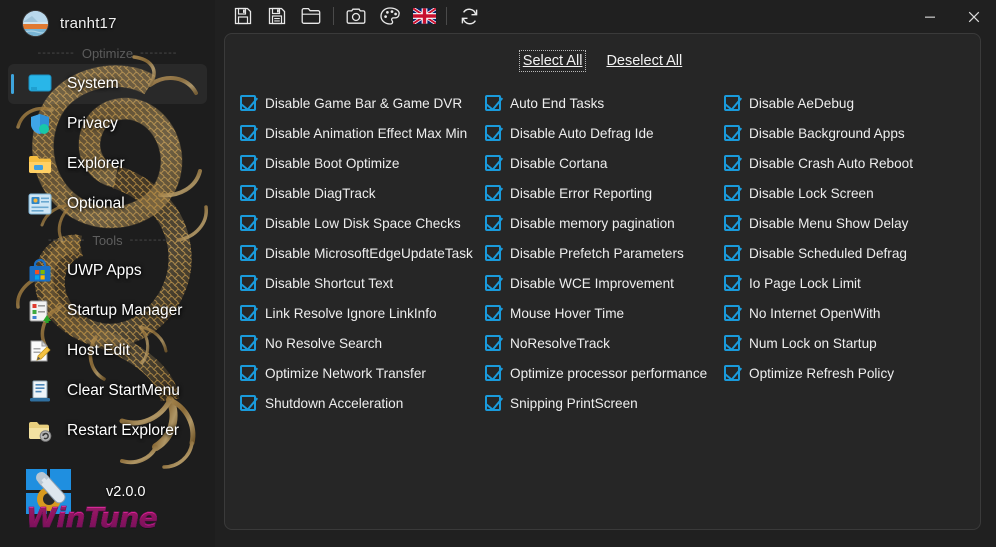  I want to click on checkbox-row: Snipping PrintScreen, so click(602, 403).